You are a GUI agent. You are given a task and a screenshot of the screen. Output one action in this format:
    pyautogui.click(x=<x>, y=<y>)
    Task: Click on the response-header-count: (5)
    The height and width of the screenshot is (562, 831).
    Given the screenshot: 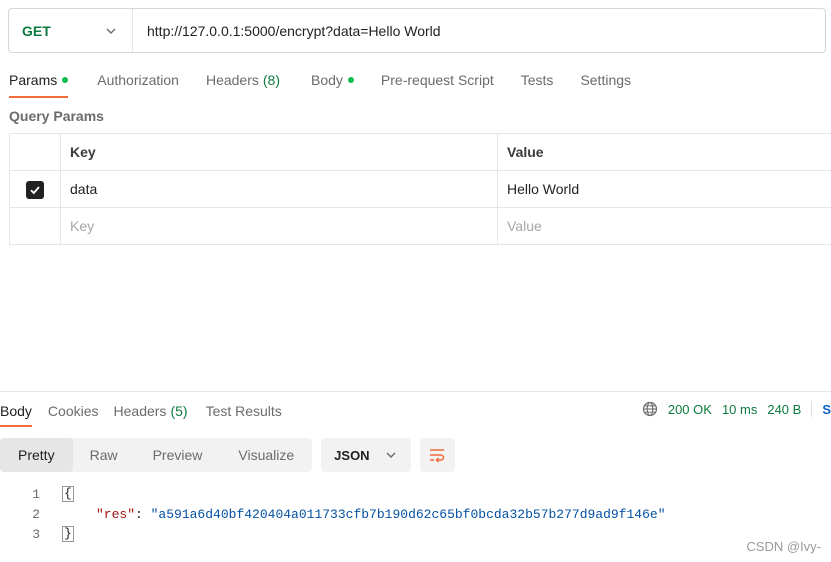 What is the action you would take?
    pyautogui.click(x=179, y=411)
    